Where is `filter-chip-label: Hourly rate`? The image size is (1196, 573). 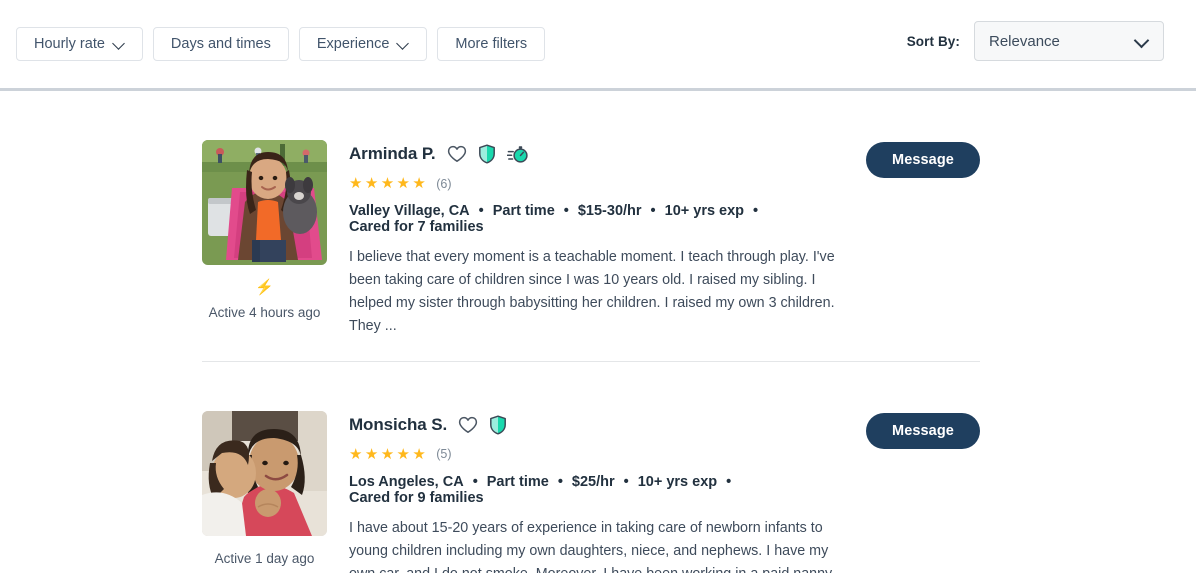
filter-chip-label: Hourly rate is located at coordinates (69, 44).